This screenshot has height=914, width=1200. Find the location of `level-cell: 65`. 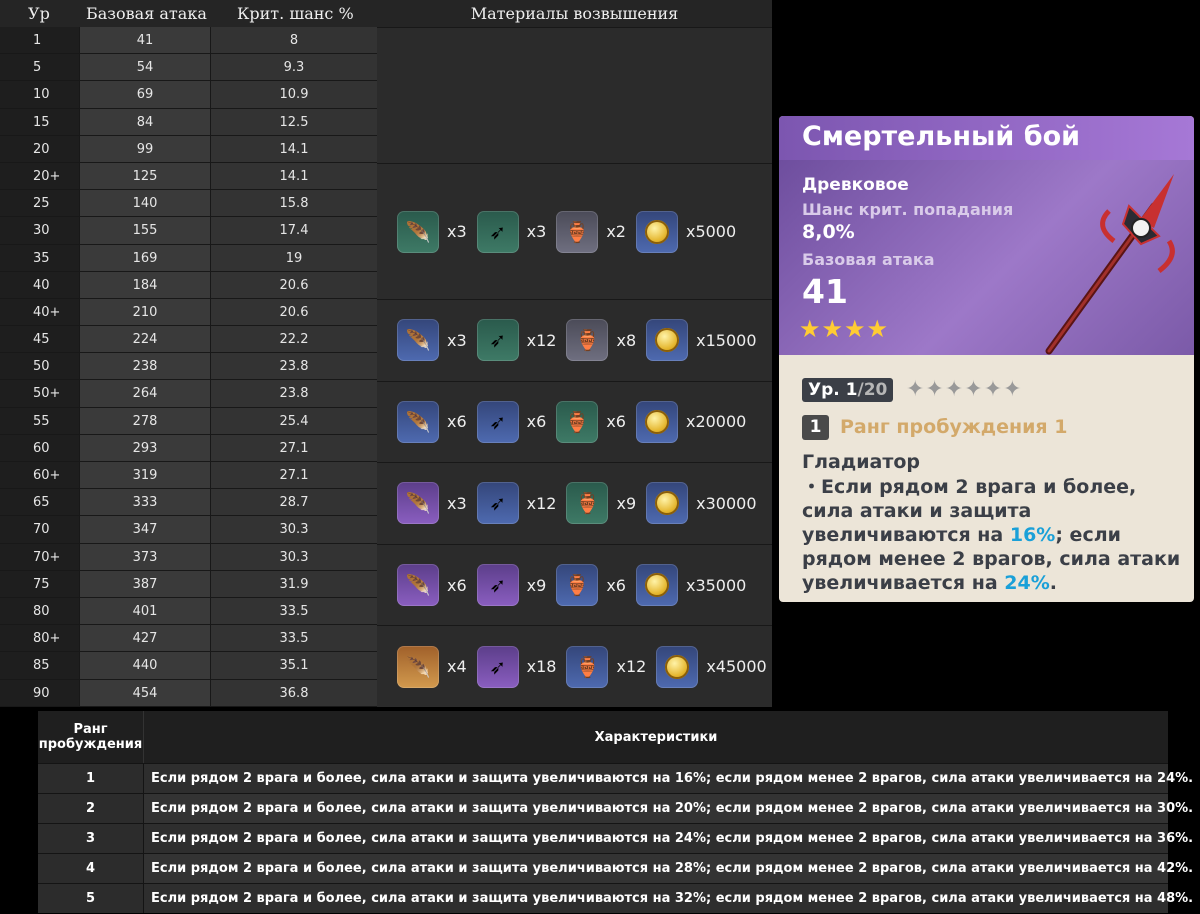

level-cell: 65 is located at coordinates (40, 503).